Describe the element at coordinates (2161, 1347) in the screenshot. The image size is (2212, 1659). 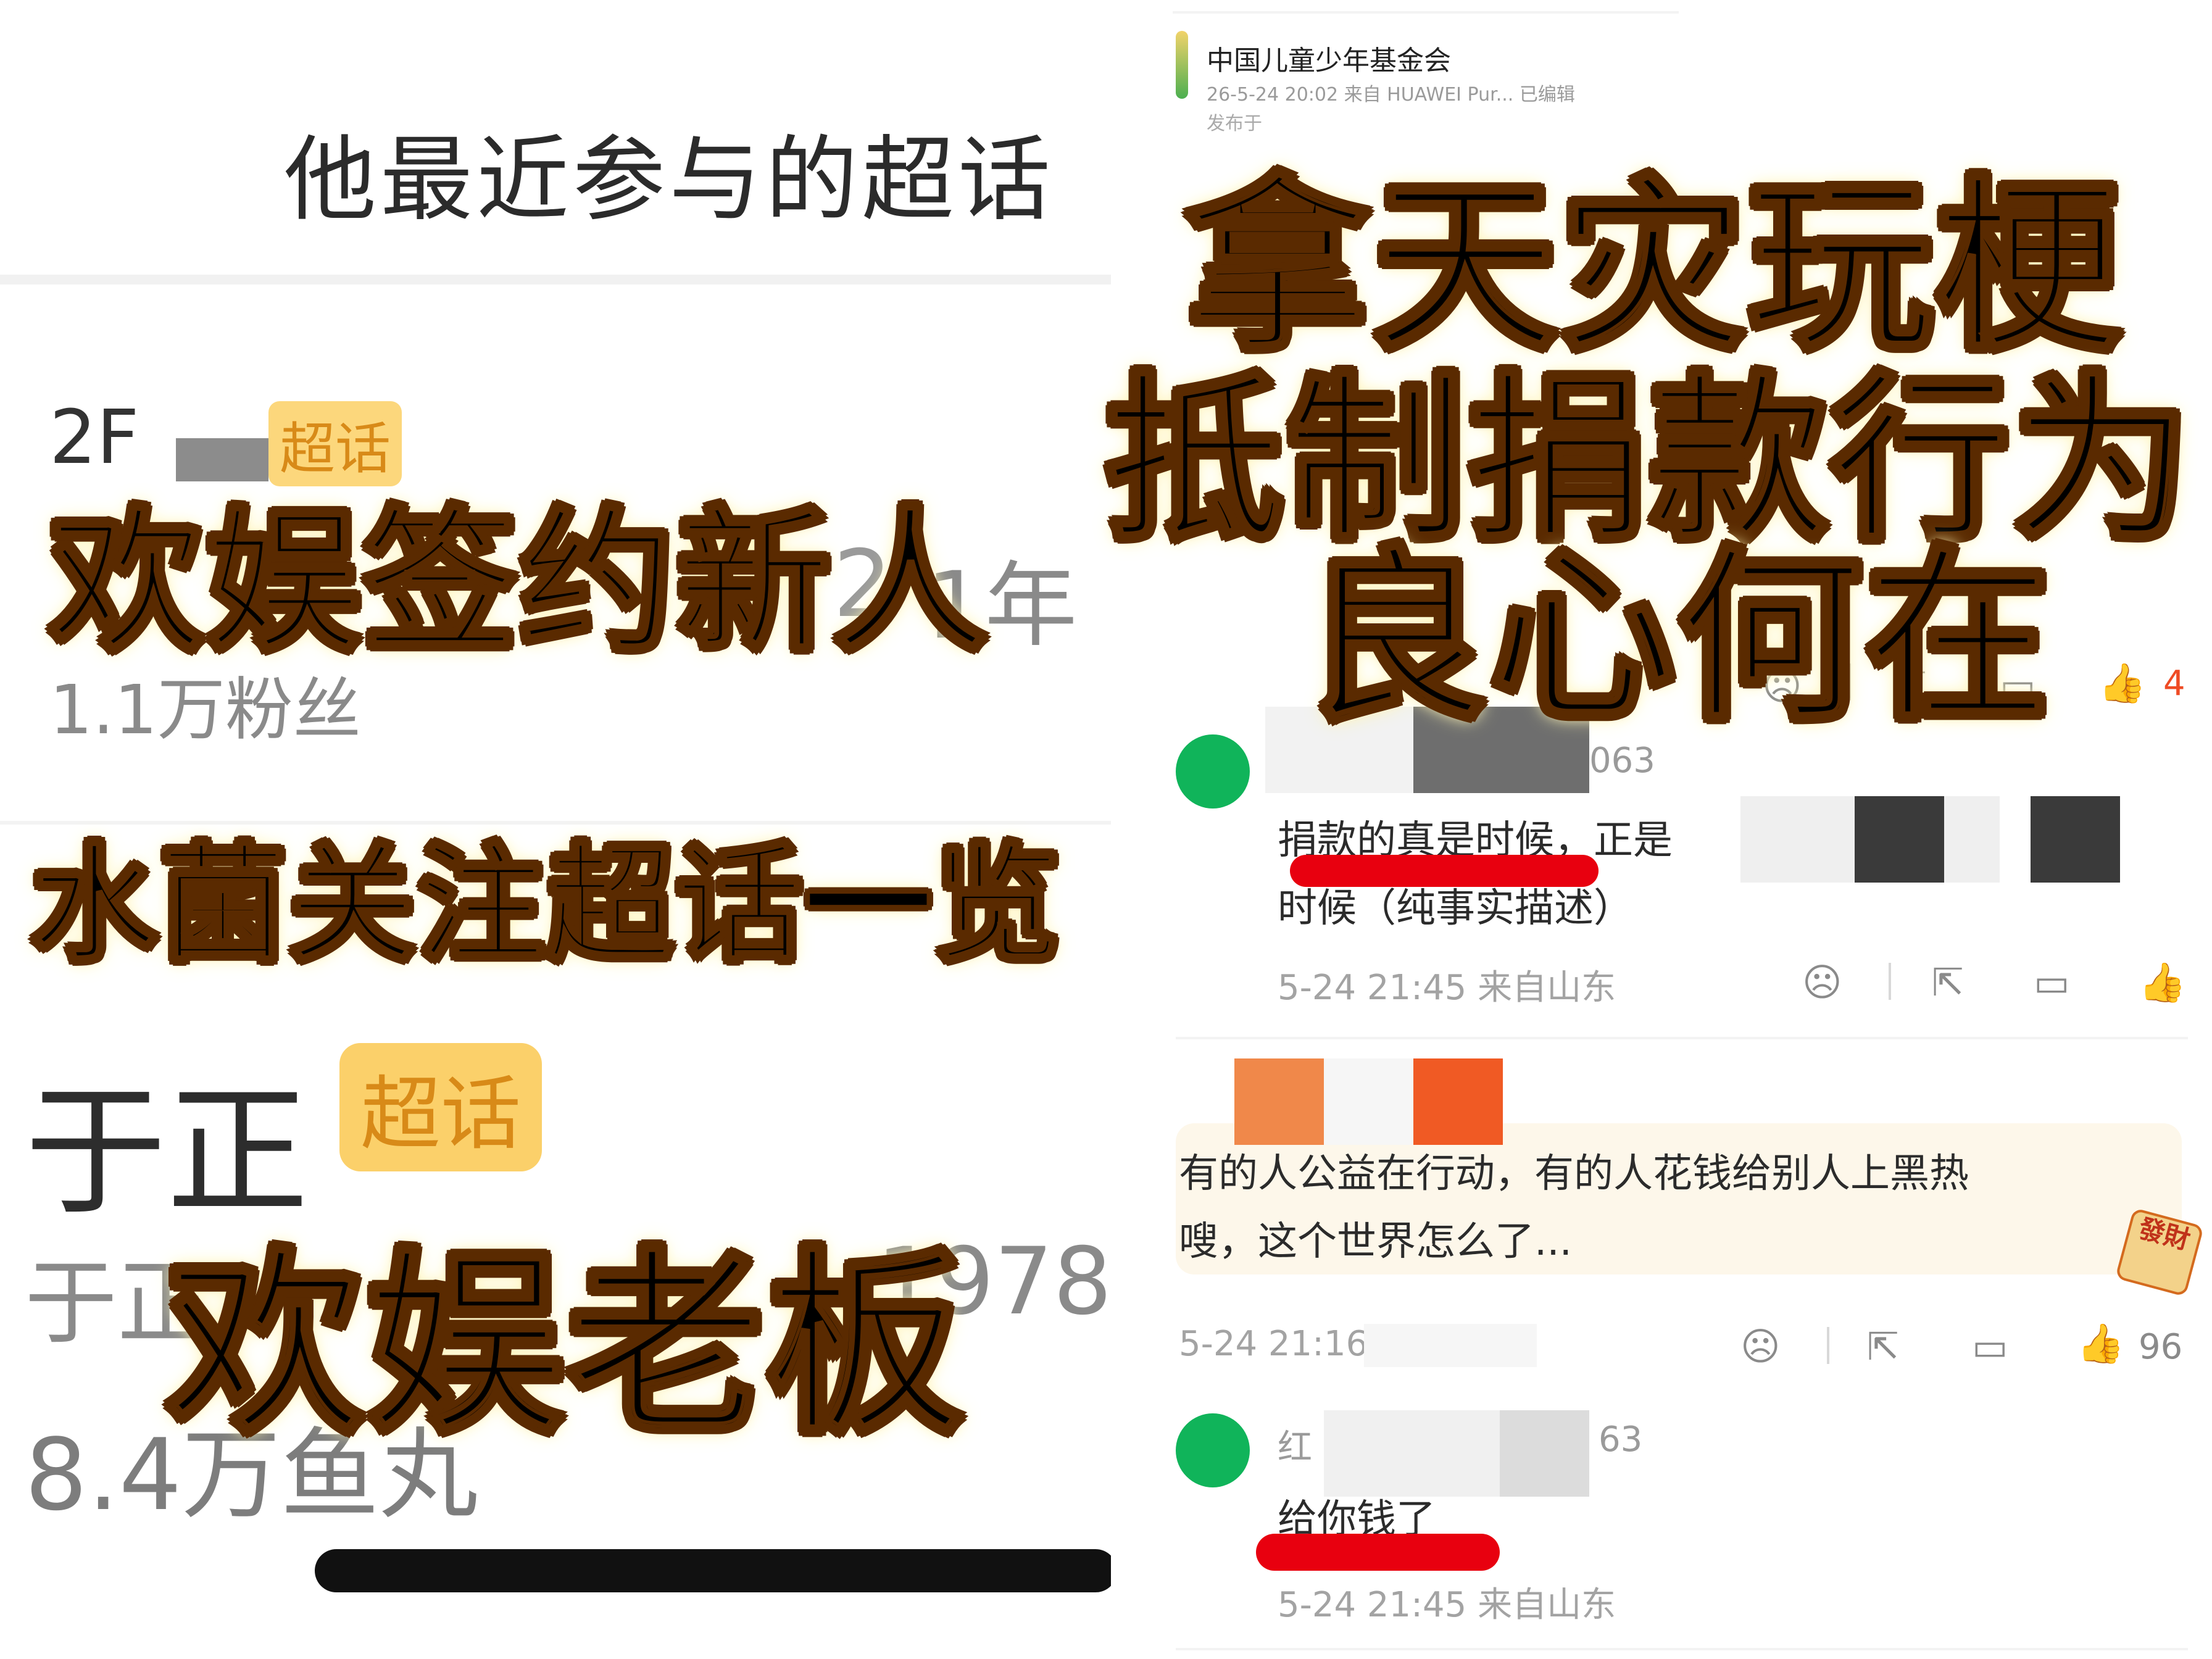
I see `like-count: 96` at that location.